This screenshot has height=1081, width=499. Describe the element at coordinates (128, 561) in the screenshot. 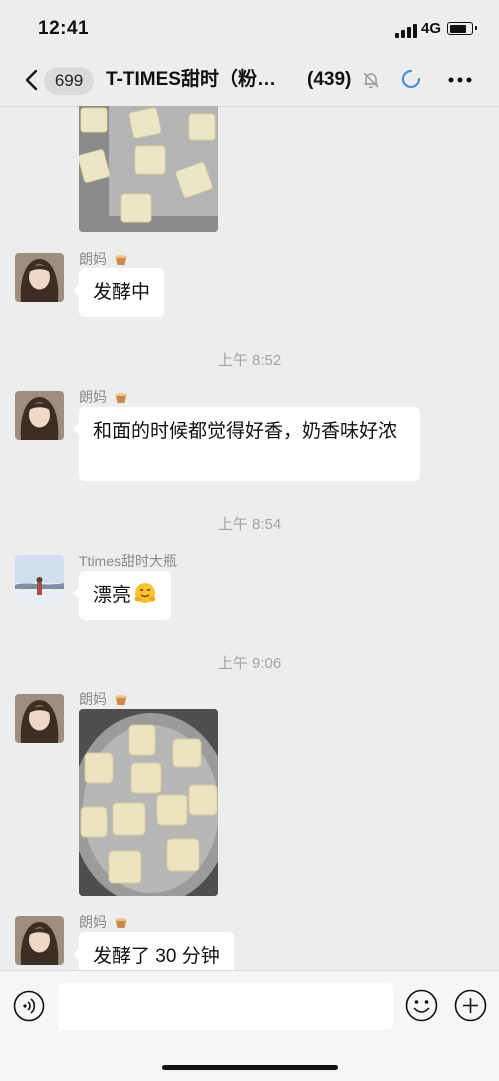

I see `sender-name: Ttimes甜时大瓶` at that location.